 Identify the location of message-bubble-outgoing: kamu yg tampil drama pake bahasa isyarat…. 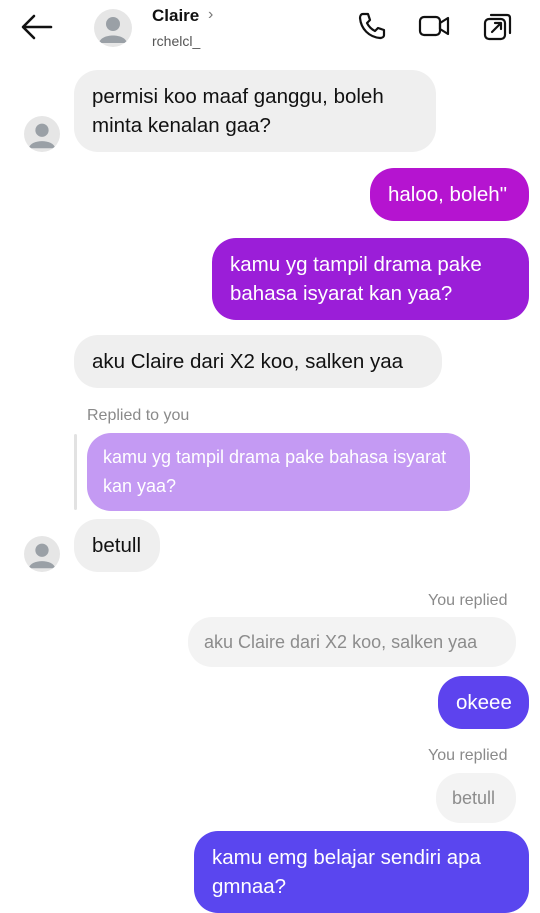
(370, 279).